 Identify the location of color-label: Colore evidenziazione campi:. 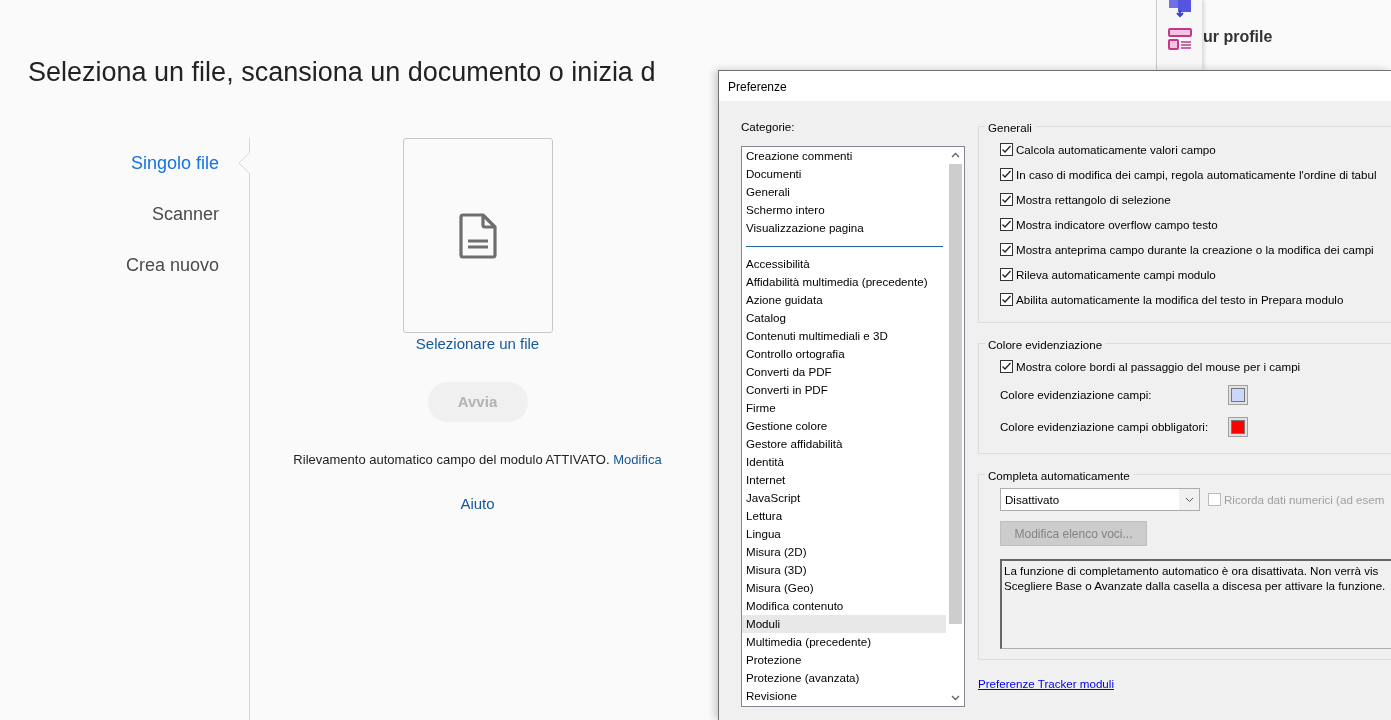
(1076, 395).